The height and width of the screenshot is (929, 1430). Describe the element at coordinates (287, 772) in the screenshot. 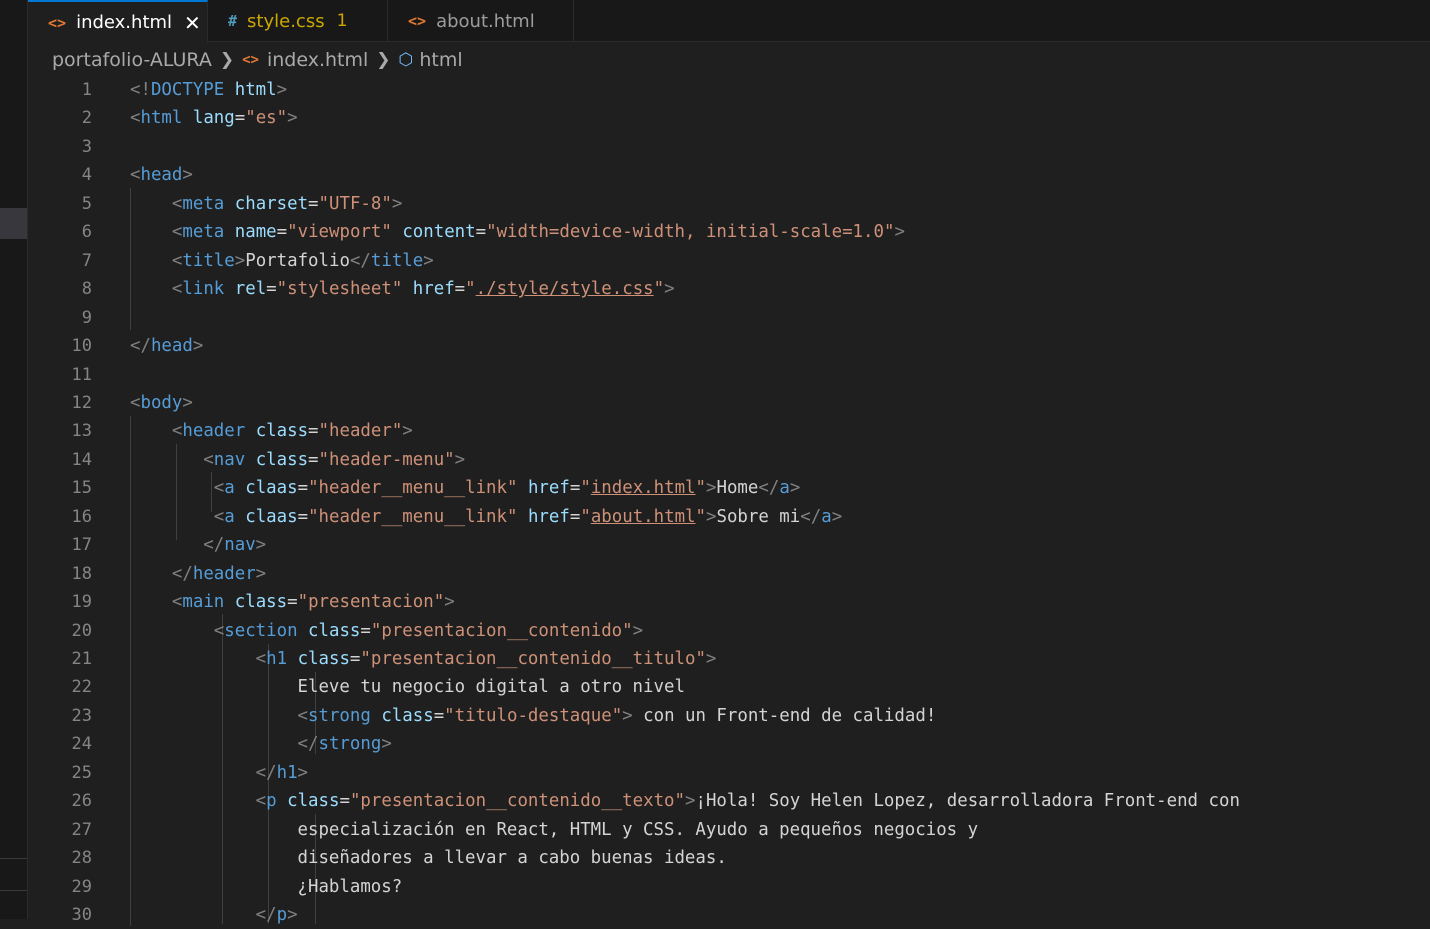

I see `code-token: h1` at that location.